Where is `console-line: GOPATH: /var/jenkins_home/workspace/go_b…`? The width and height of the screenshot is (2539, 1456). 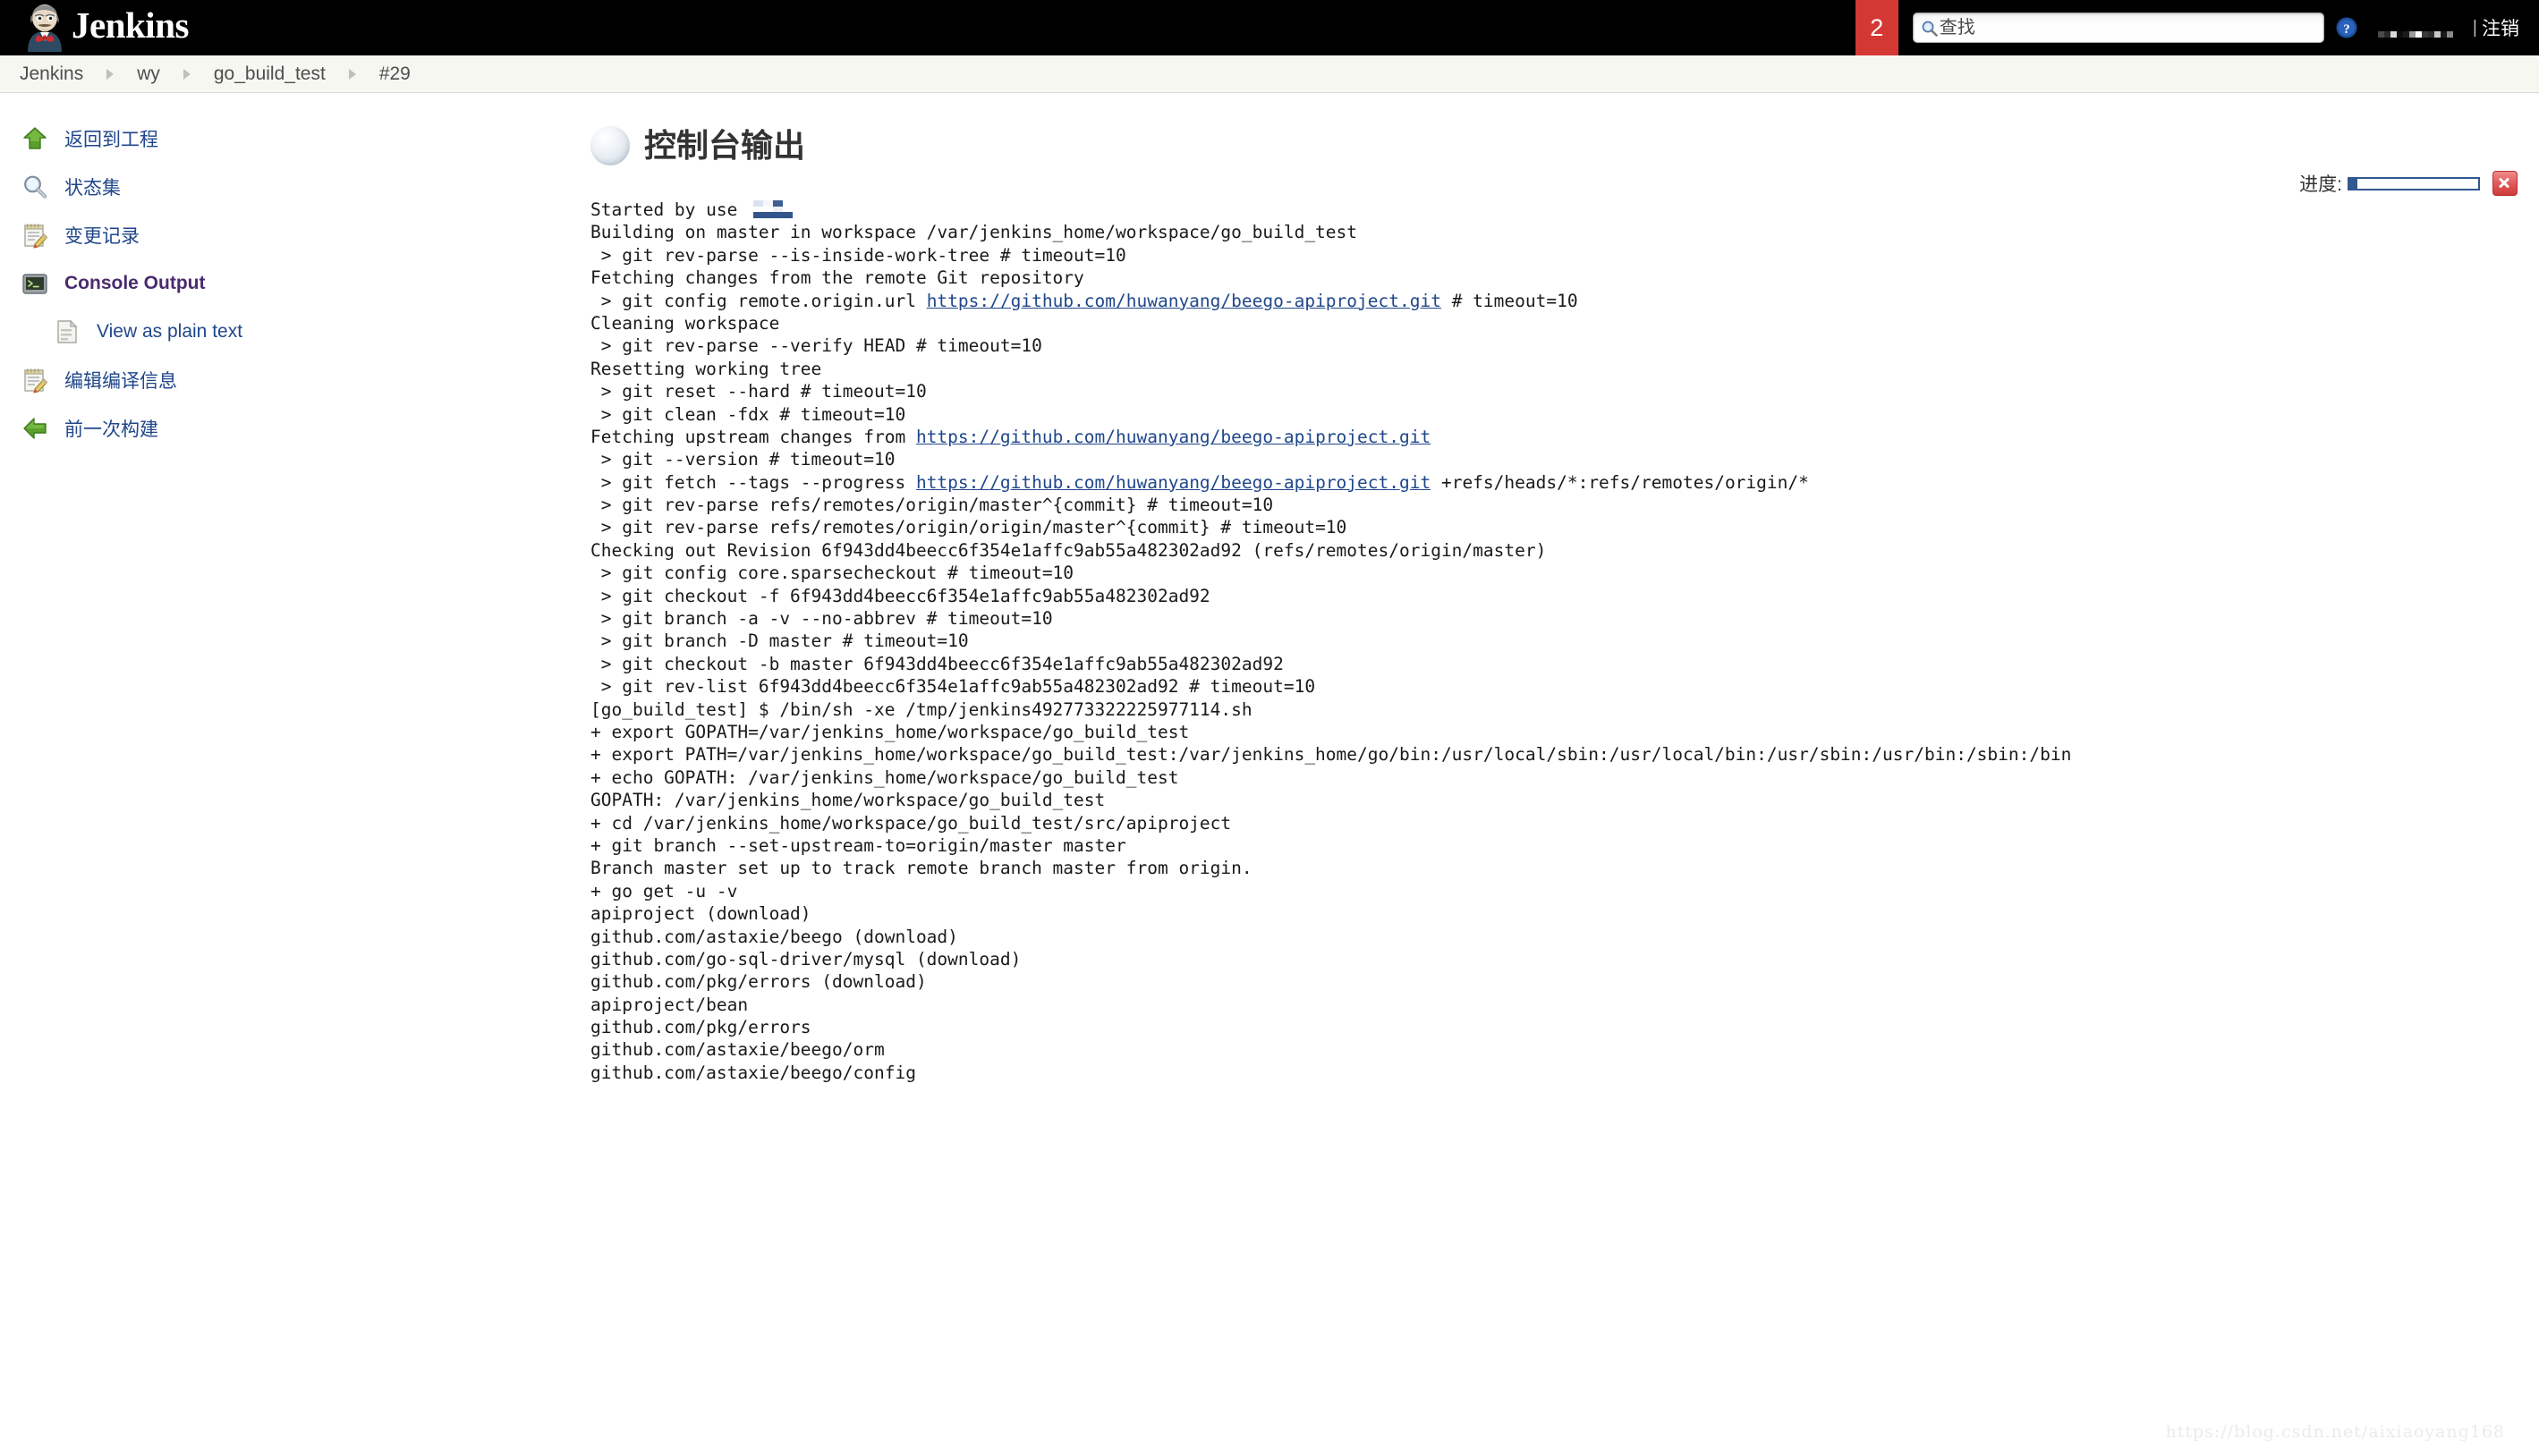
console-line: GOPATH: /var/jenkins_home/workspace/go_b… is located at coordinates (848, 800).